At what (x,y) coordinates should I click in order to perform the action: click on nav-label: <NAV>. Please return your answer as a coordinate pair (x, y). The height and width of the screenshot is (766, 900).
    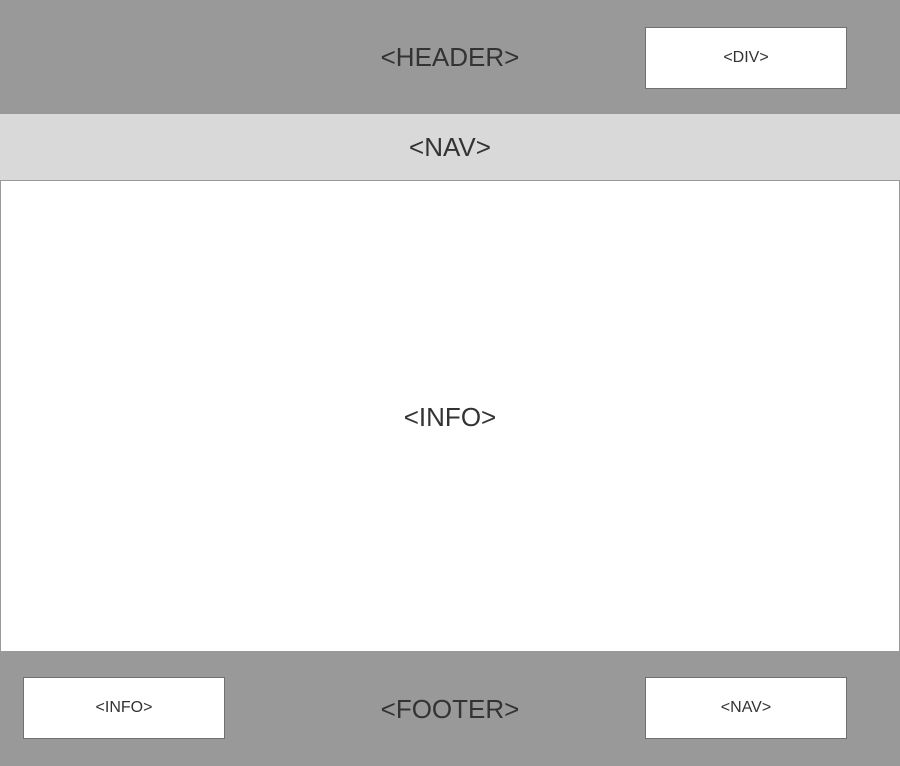
    Looking at the image, I should click on (450, 147).